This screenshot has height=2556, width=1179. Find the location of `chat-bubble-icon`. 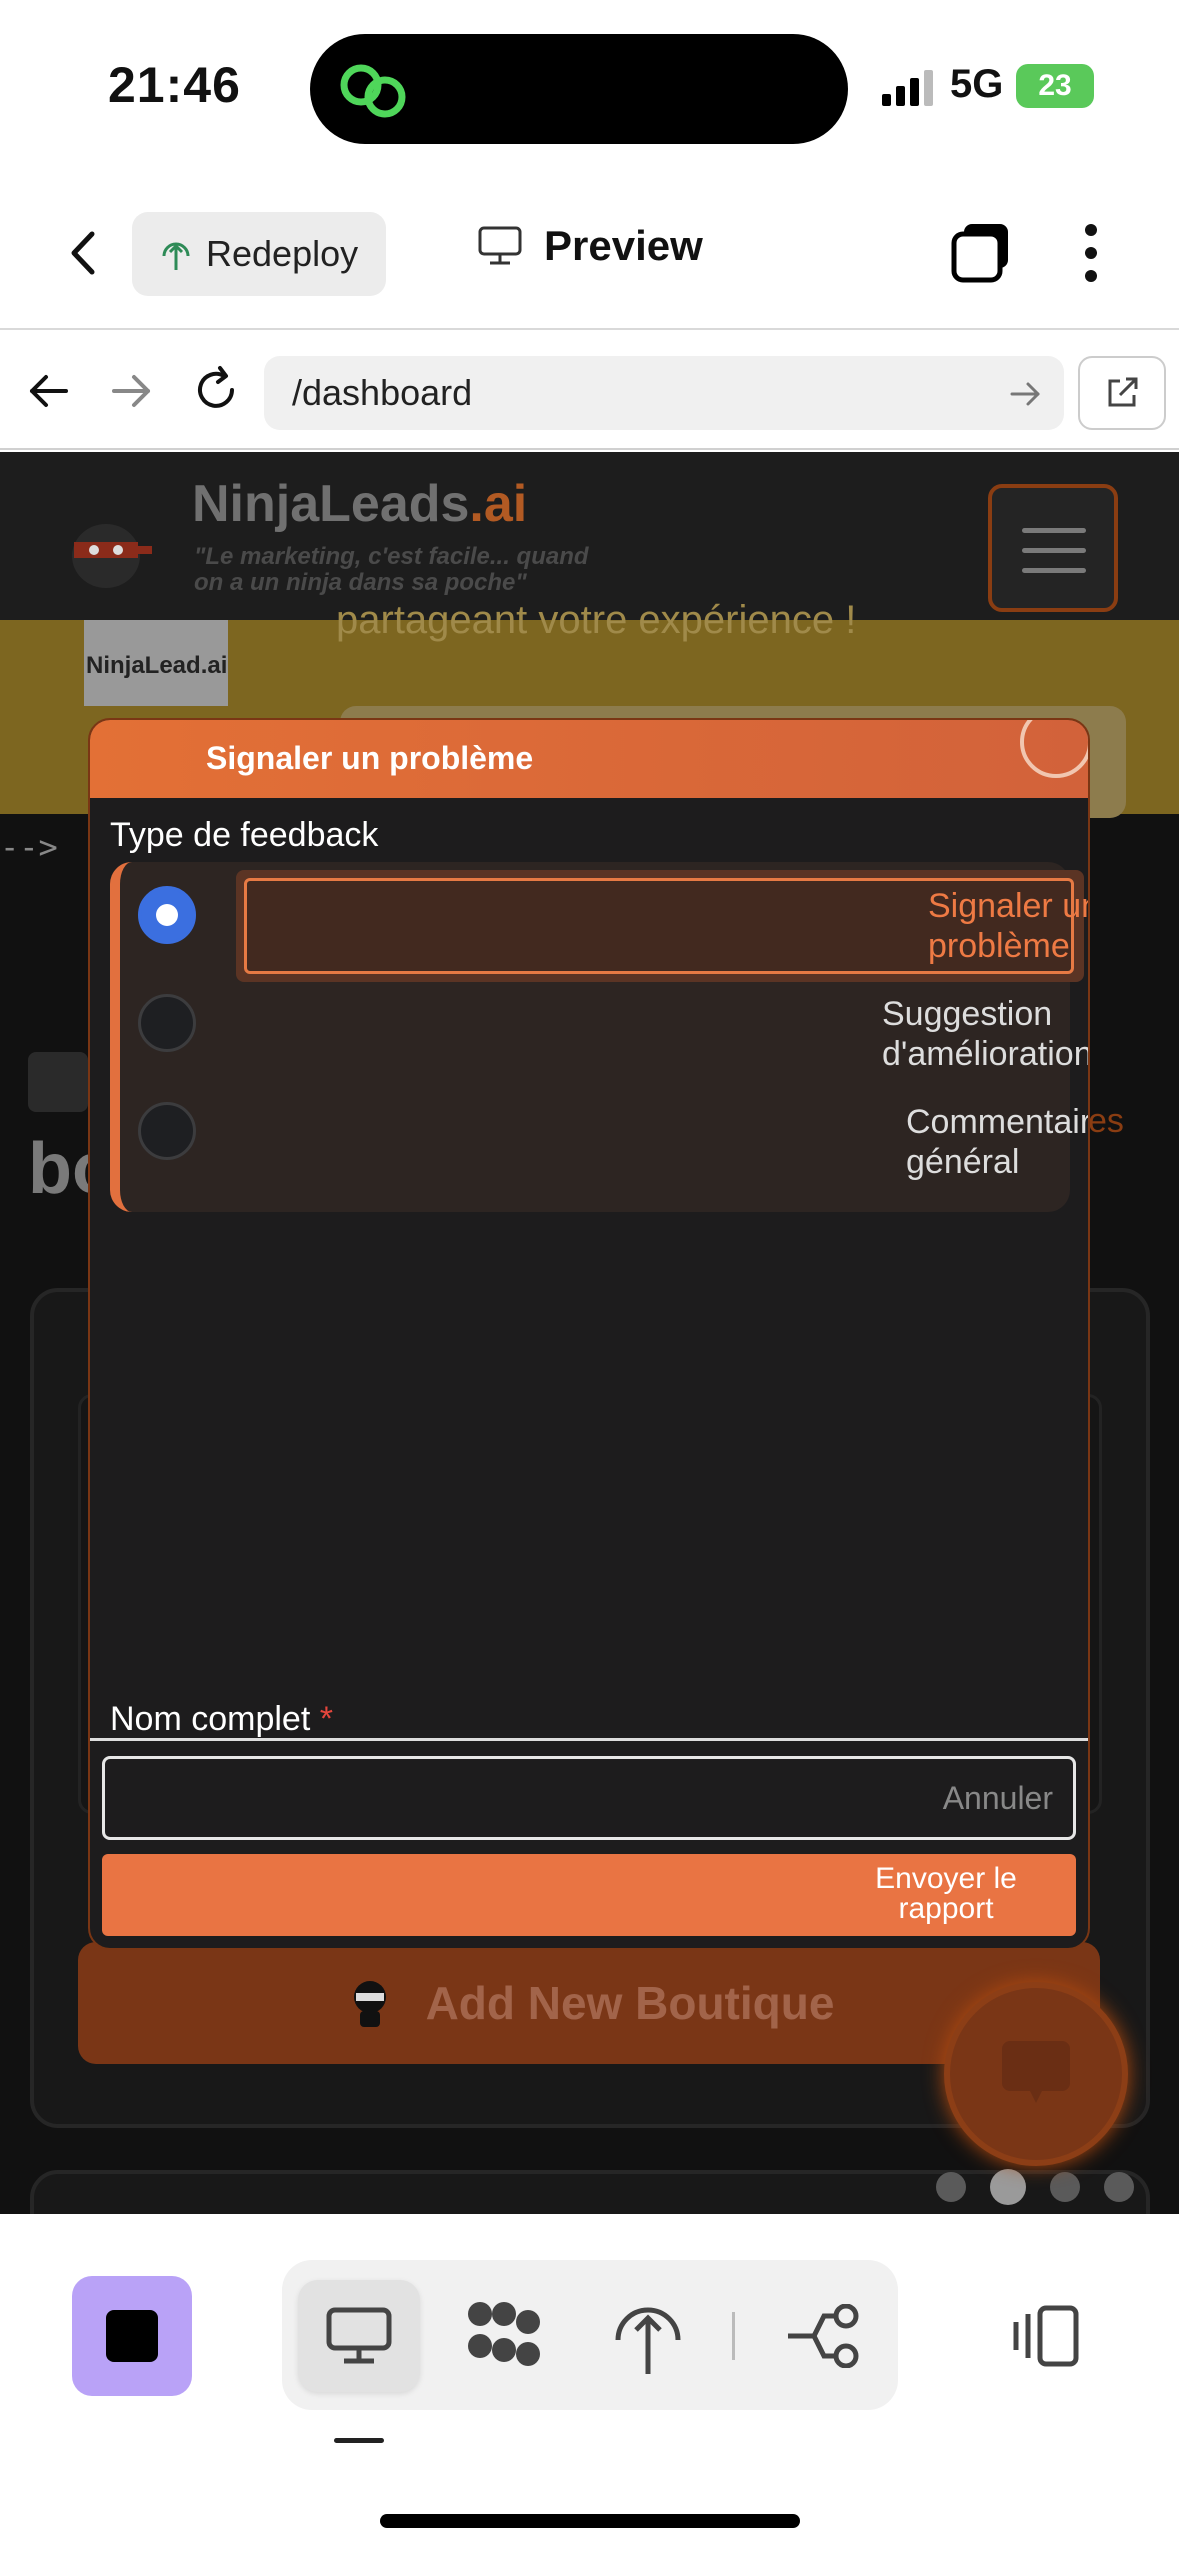

chat-bubble-icon is located at coordinates (1036, 2072).